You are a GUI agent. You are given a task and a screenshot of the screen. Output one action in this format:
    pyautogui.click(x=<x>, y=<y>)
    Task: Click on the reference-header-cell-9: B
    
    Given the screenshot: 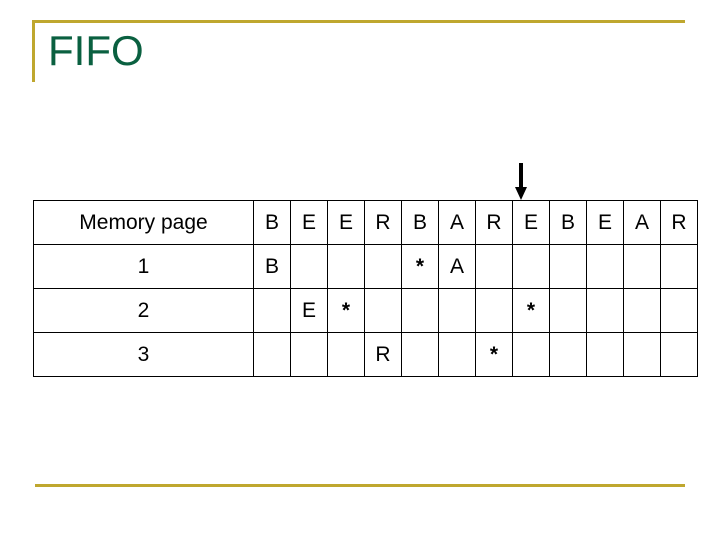 What is the action you would take?
    pyautogui.click(x=568, y=222)
    